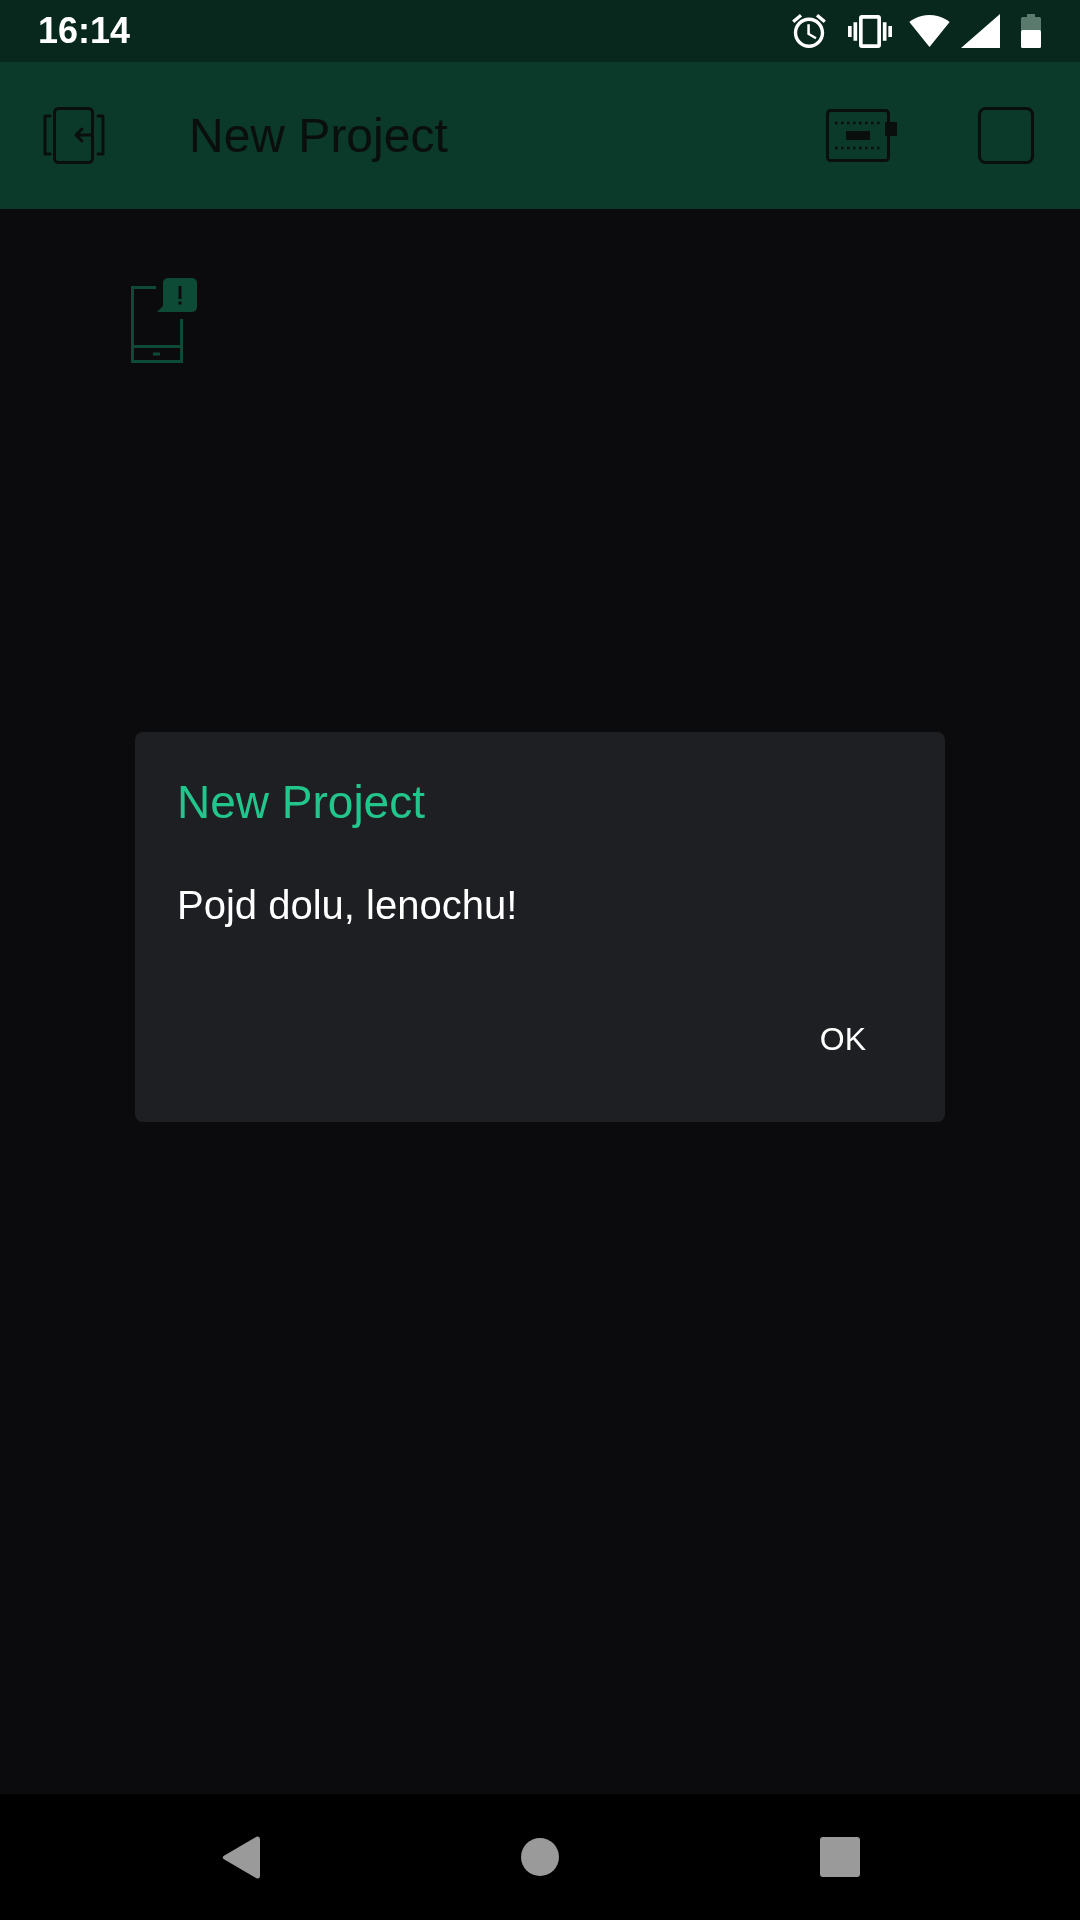  Describe the element at coordinates (929, 31) in the screenshot. I see `wifi-icon` at that location.